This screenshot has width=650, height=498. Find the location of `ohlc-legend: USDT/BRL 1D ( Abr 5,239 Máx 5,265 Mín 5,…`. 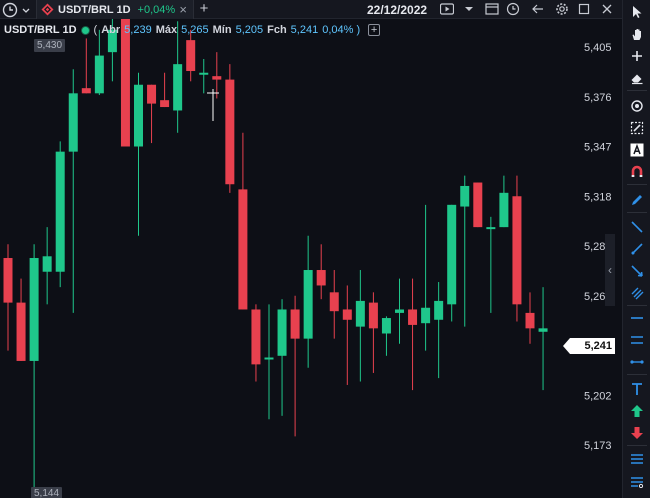

ohlc-legend: USDT/BRL 1D ( Abr 5,239 Máx 5,265 Mín 5,… is located at coordinates (192, 30).